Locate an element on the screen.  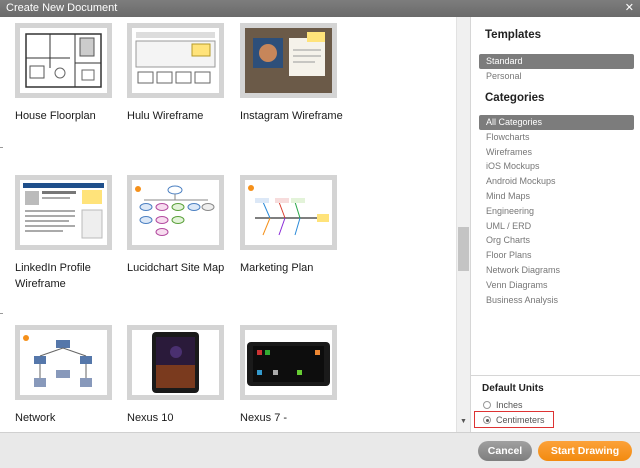
hulu-wireframe-thumbnail is located at coordinates (175, 60).